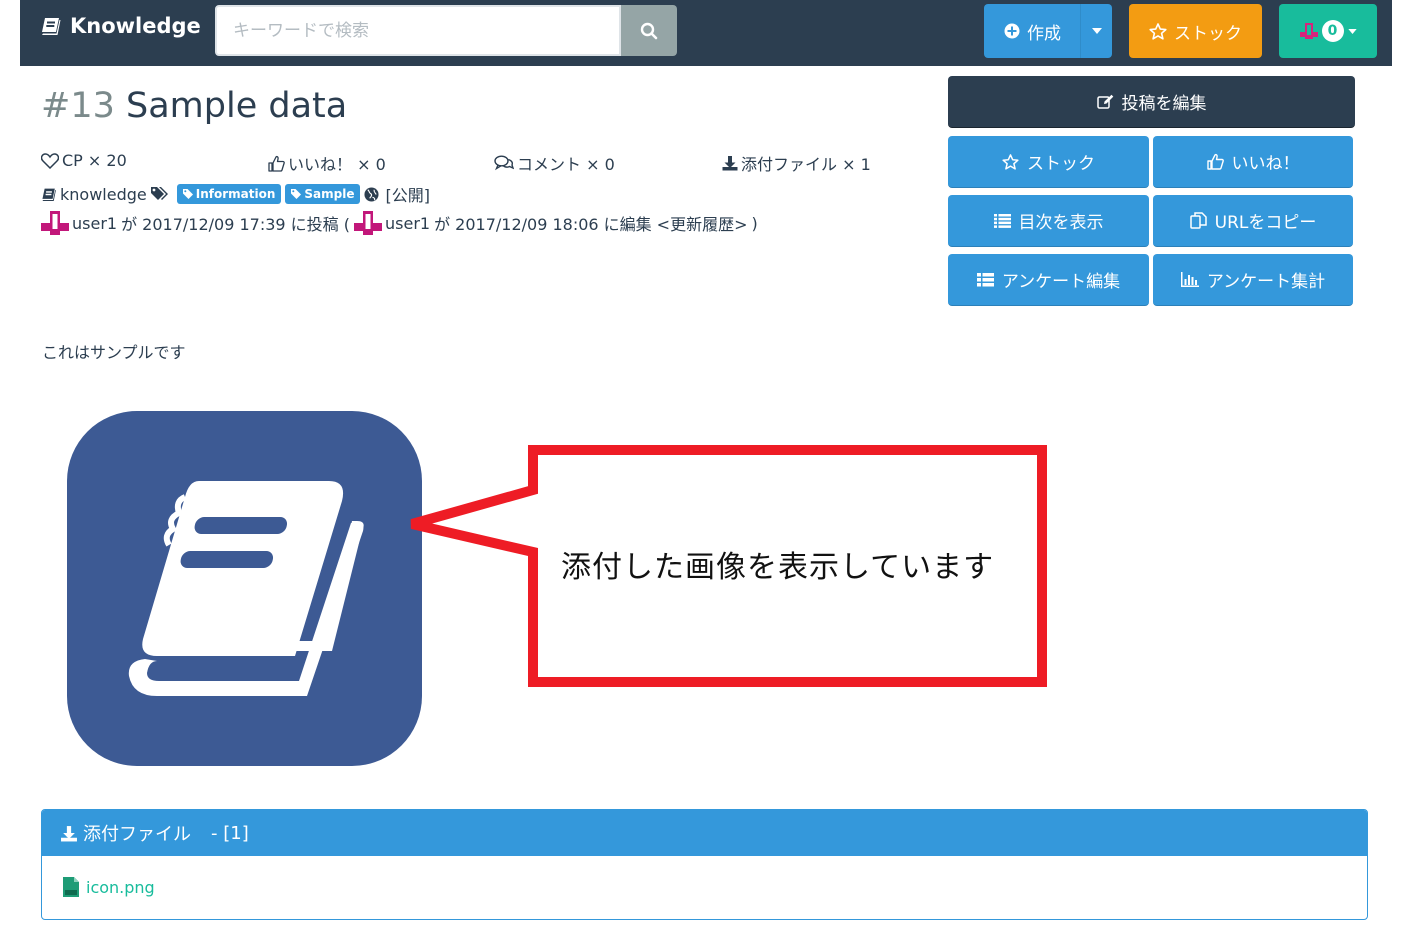 The width and height of the screenshot is (1404, 932). What do you see at coordinates (1189, 279) in the screenshot?
I see `bar-chart-icon` at bounding box center [1189, 279].